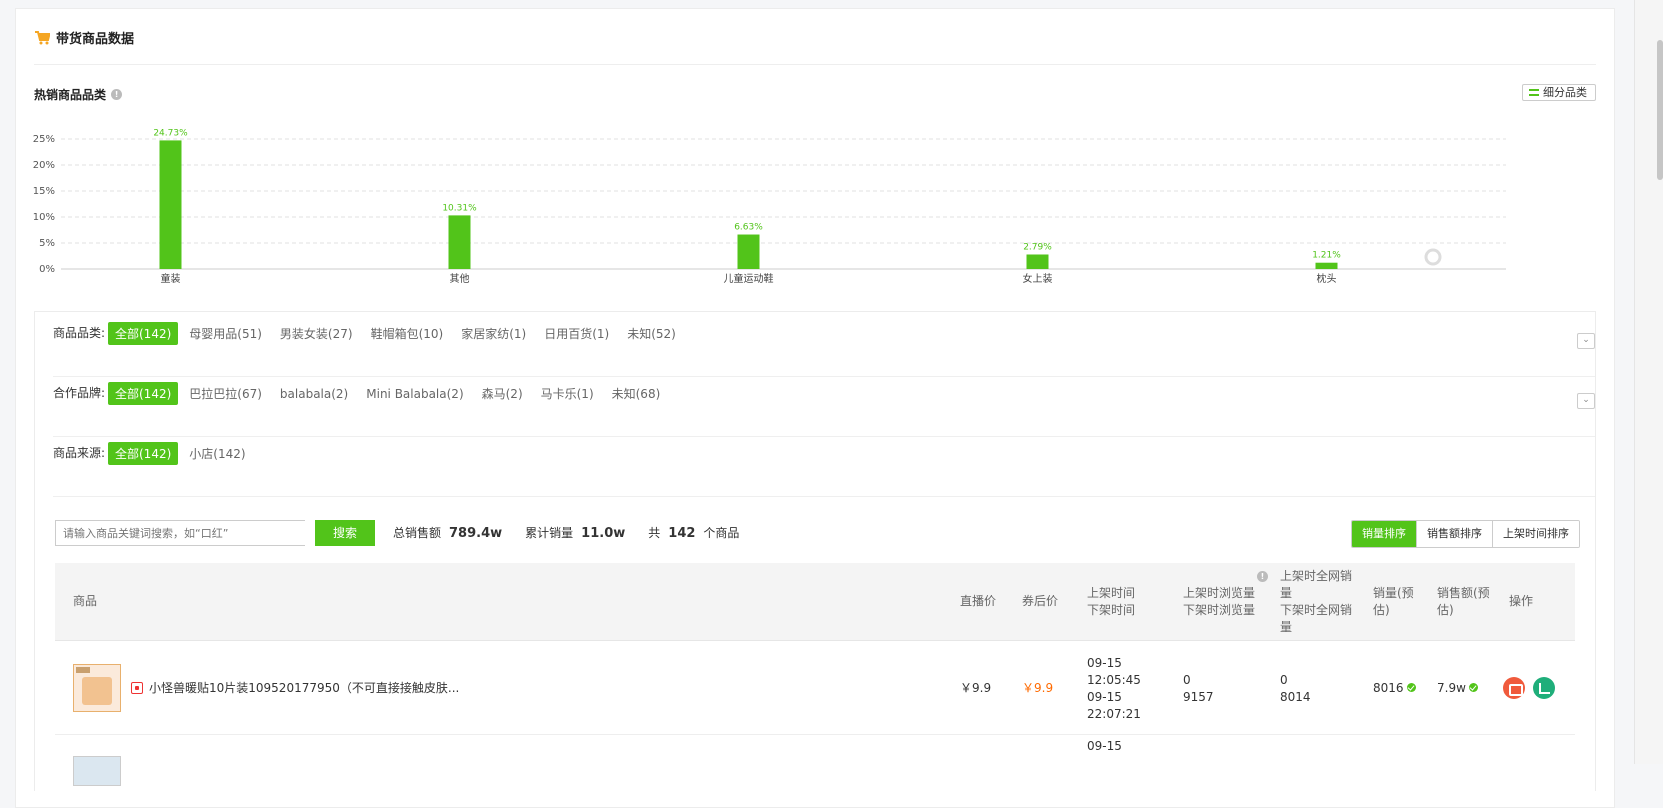 This screenshot has width=1663, height=808. I want to click on filter-option: 未知(68), so click(636, 393).